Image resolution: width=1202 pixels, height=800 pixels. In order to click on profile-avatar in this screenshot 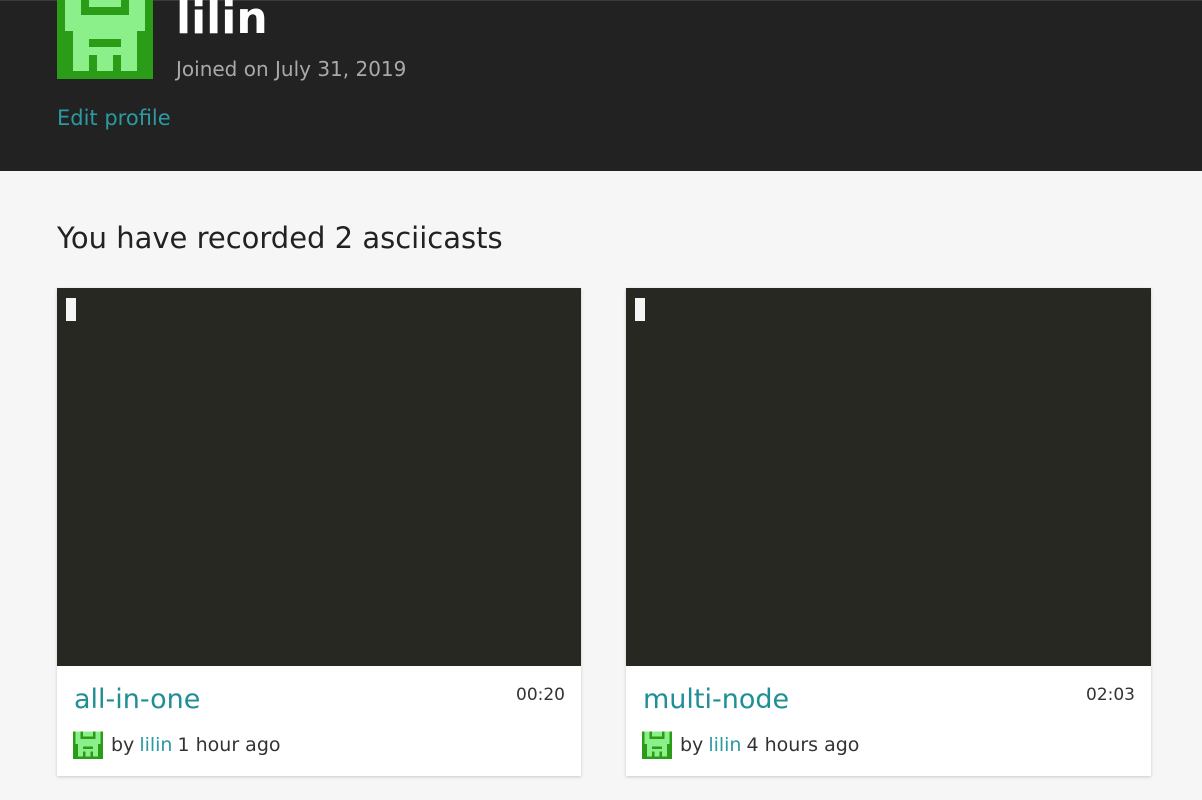, I will do `click(105, 40)`.